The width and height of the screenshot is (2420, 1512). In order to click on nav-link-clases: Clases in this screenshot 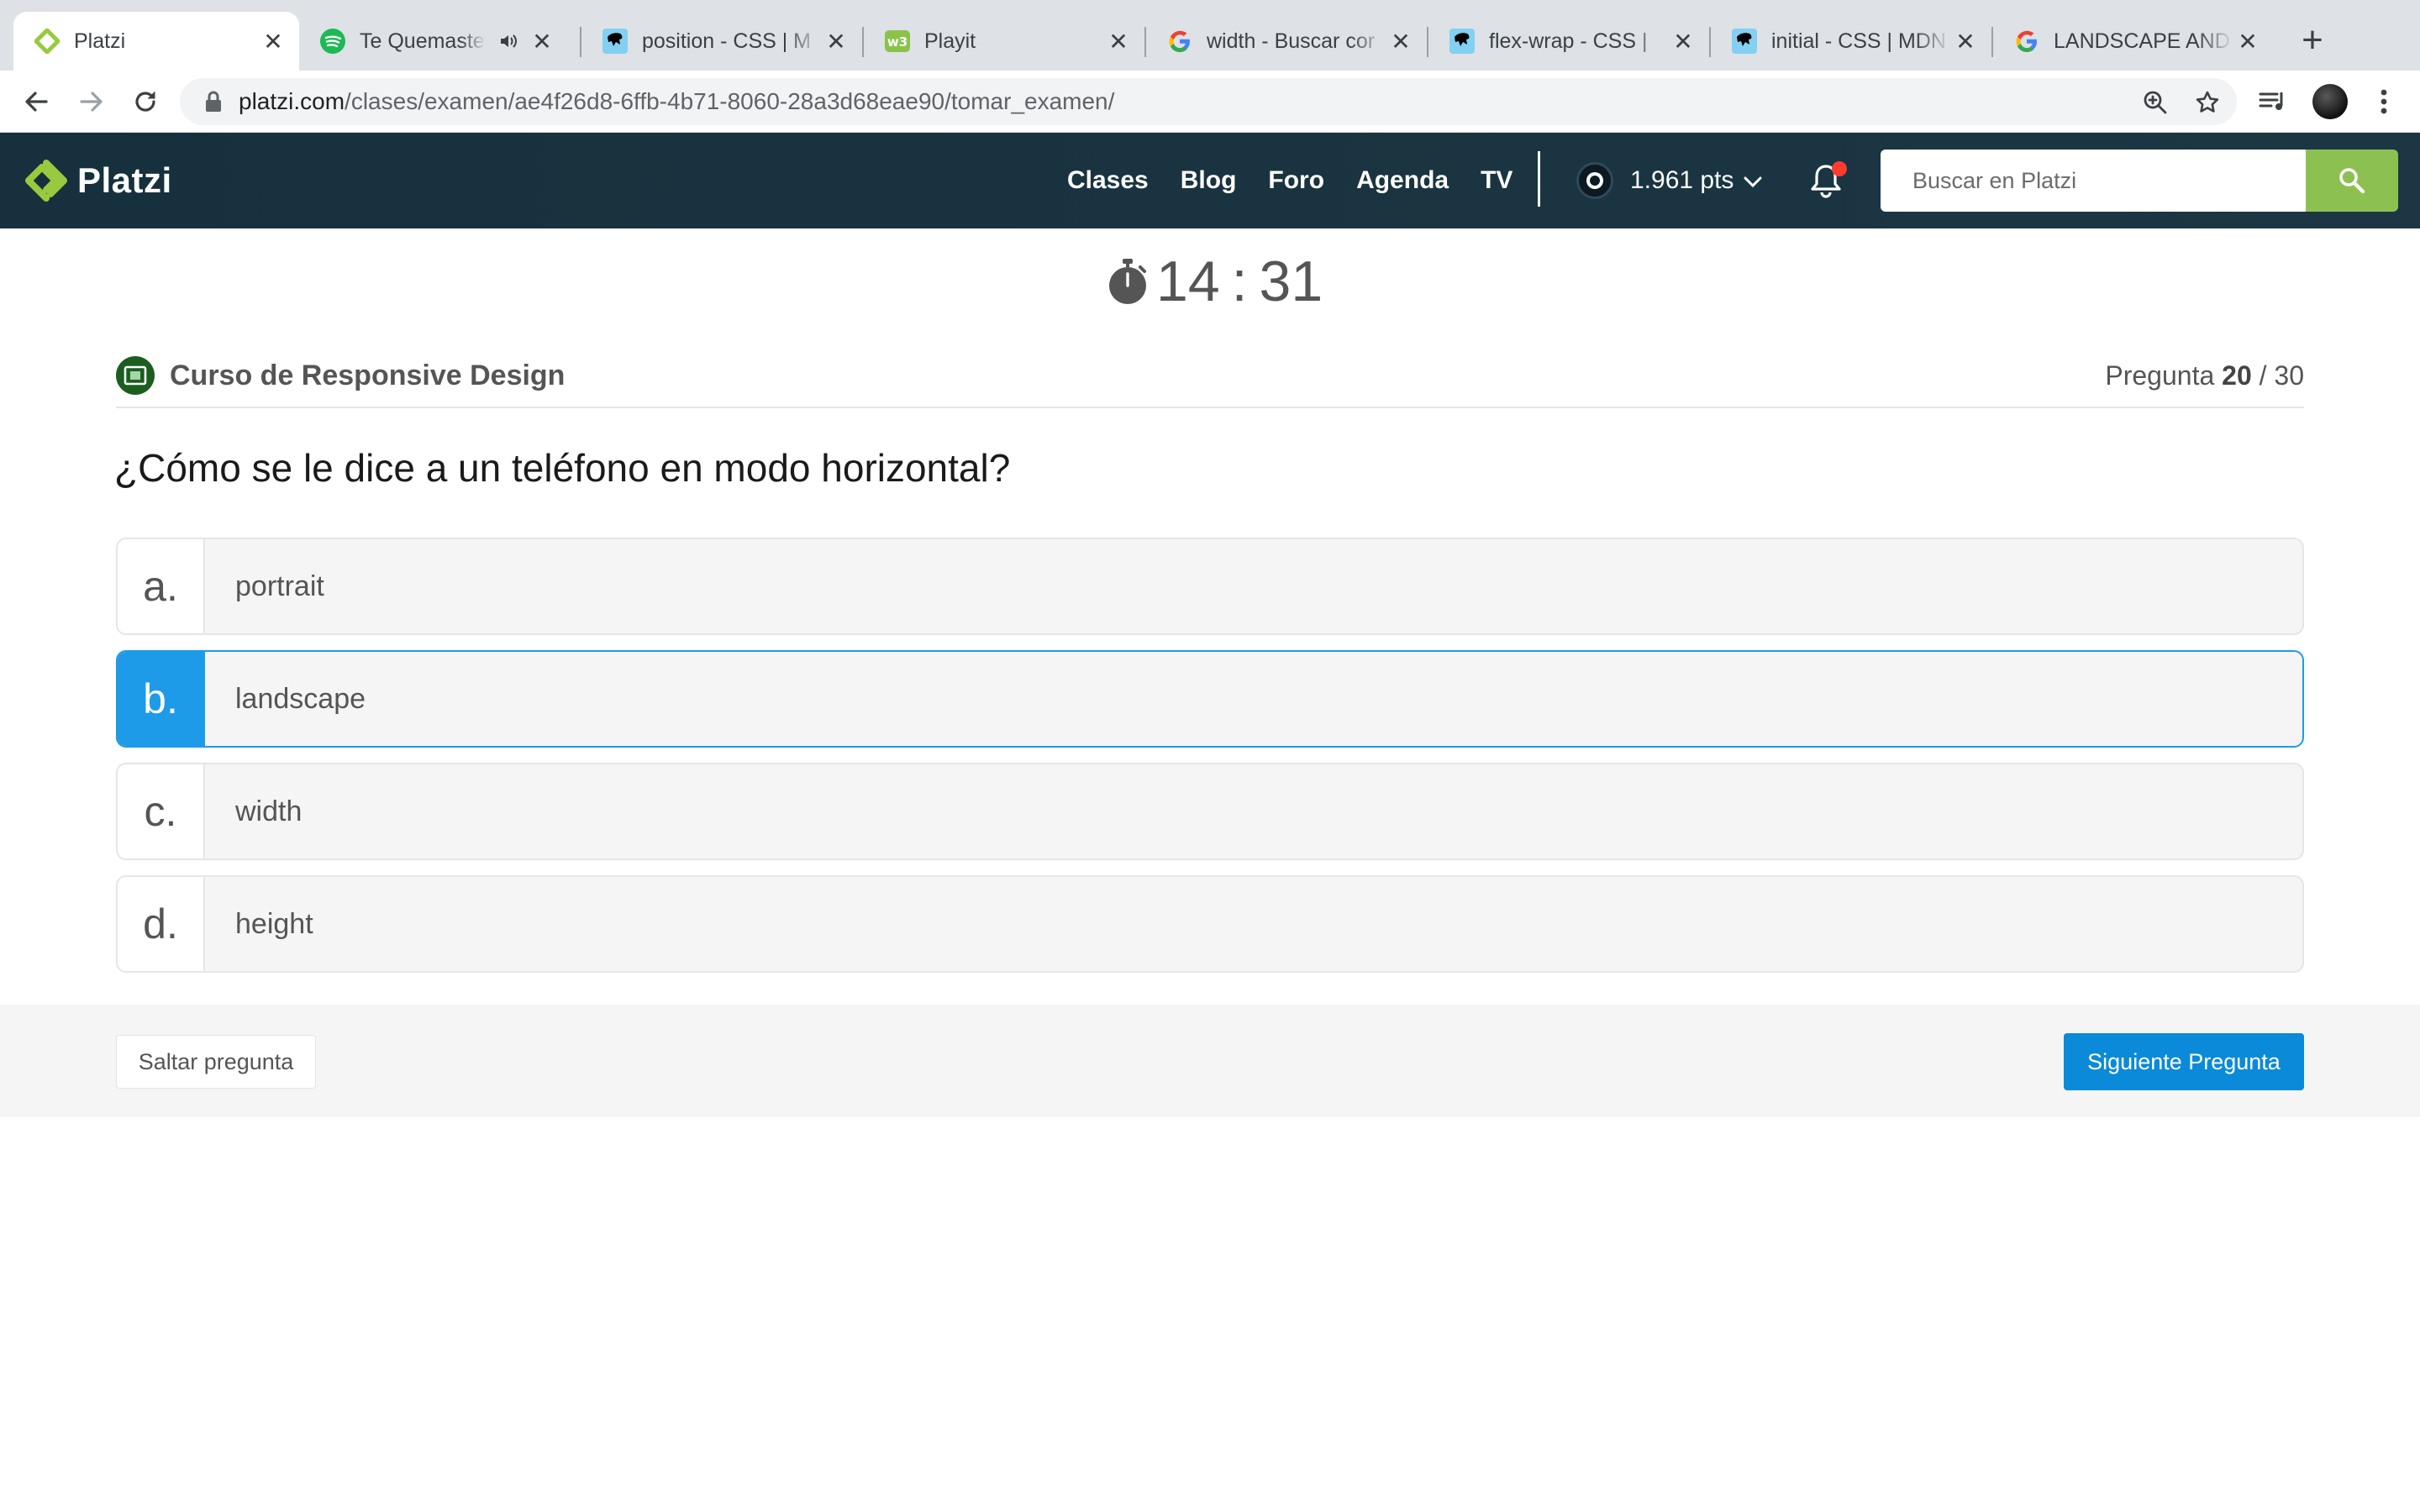, I will do `click(1108, 180)`.